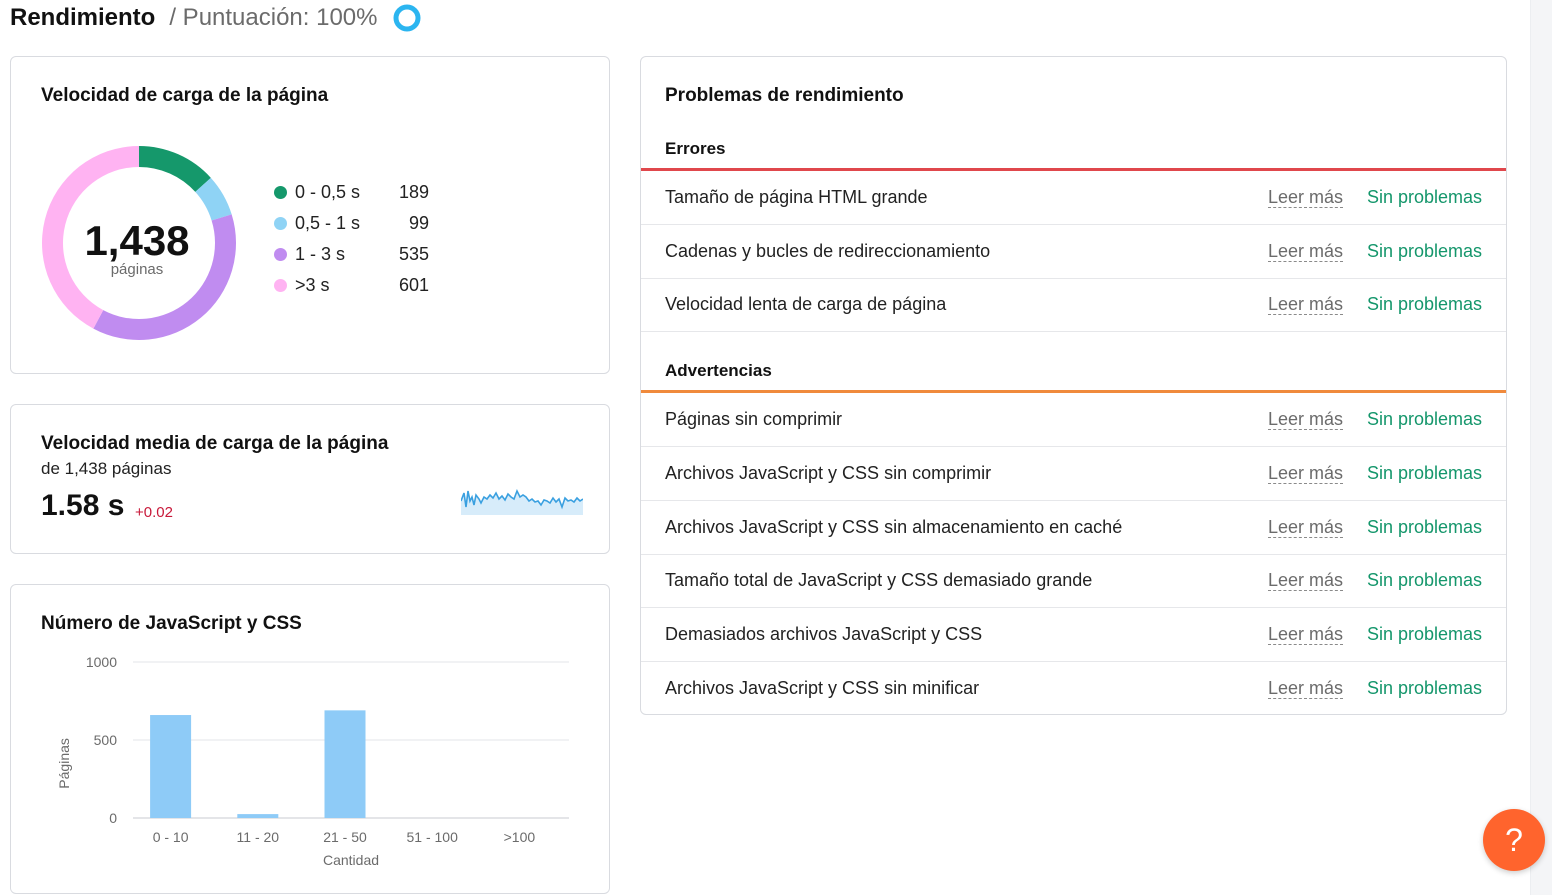  What do you see at coordinates (106, 740) in the screenshot?
I see `y-tick-label: 500` at bounding box center [106, 740].